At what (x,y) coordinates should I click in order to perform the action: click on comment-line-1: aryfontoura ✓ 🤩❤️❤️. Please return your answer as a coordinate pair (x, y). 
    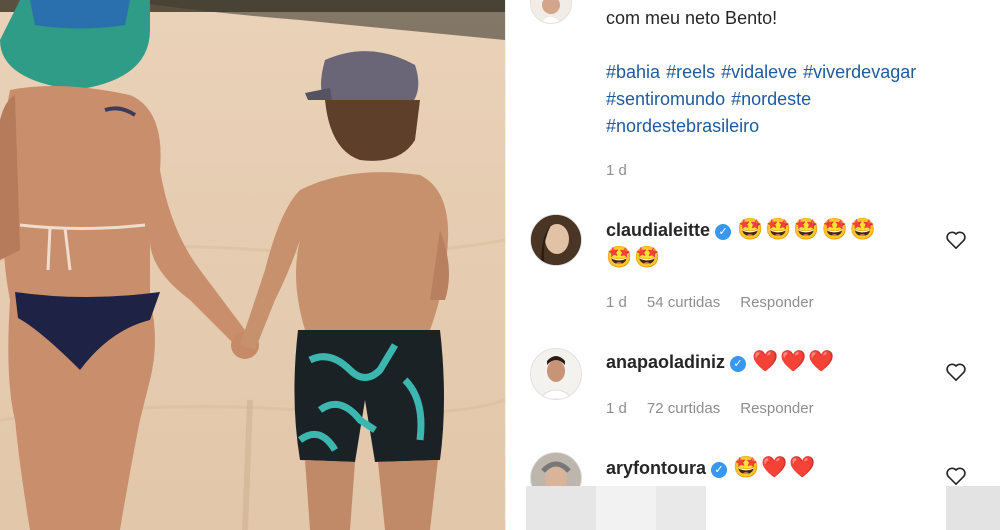
    Looking at the image, I should click on (711, 468).